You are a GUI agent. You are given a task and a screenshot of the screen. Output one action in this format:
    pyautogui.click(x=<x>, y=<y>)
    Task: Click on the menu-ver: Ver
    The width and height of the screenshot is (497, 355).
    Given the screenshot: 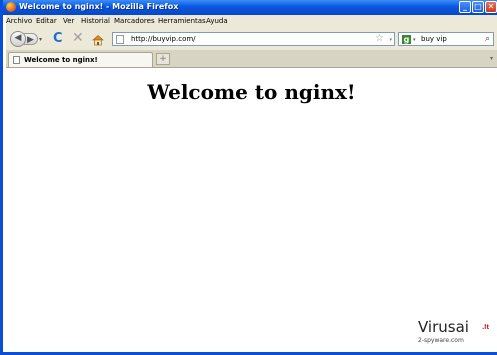 What is the action you would take?
    pyautogui.click(x=68, y=21)
    